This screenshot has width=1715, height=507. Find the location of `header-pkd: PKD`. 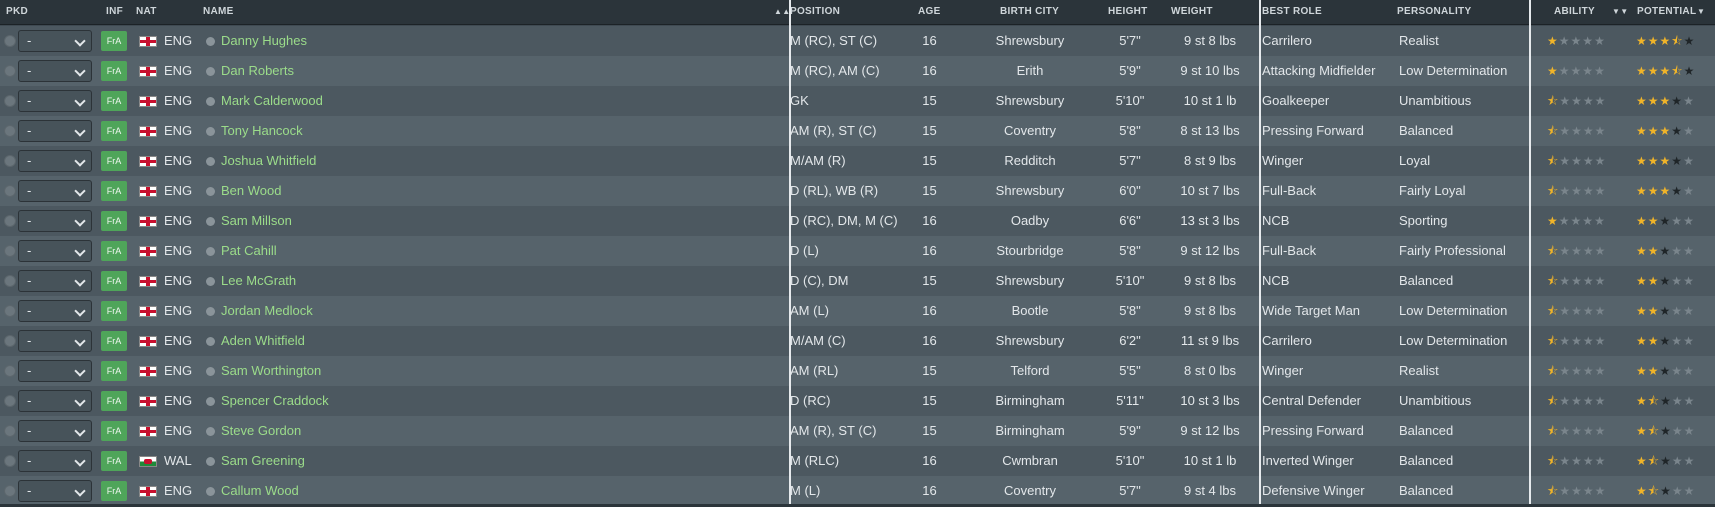

header-pkd: PKD is located at coordinates (17, 12).